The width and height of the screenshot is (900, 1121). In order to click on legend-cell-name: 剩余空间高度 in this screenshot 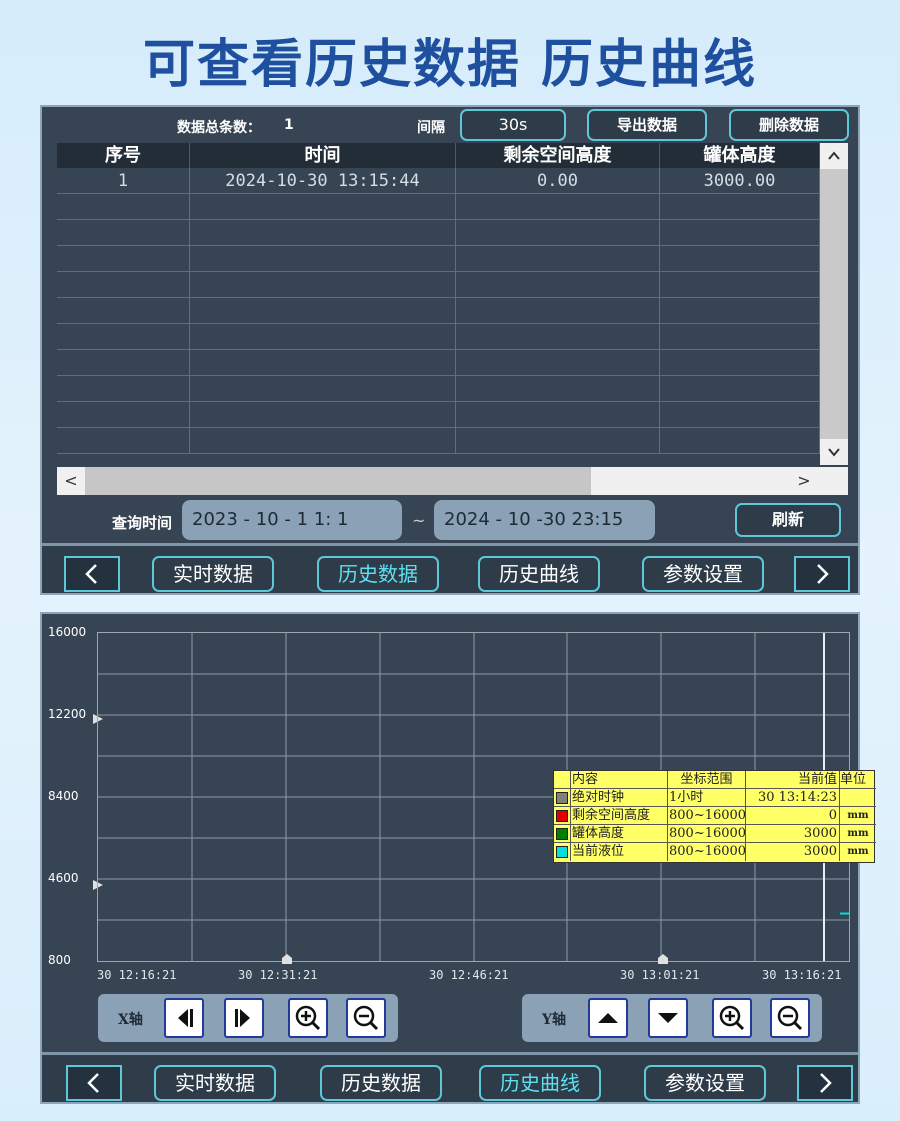, I will do `click(619, 816)`.